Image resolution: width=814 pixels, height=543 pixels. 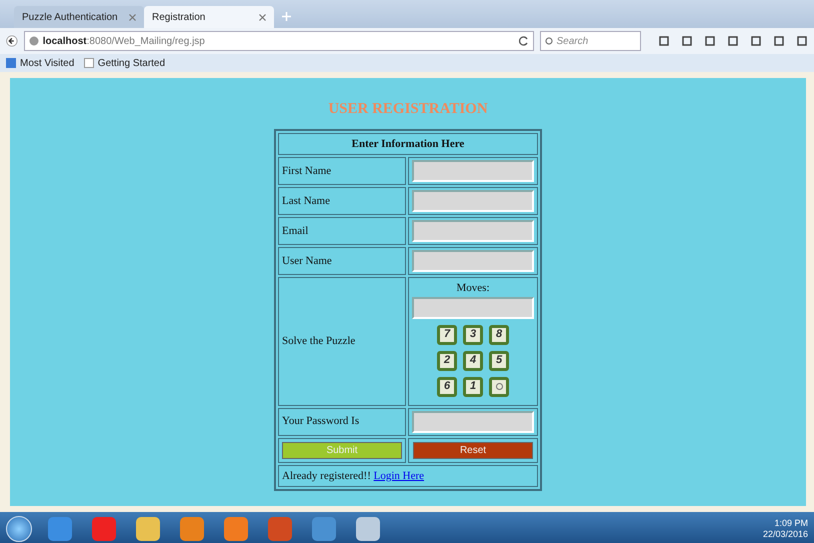 I want to click on field-label: Solve the Puzzle, so click(x=342, y=341).